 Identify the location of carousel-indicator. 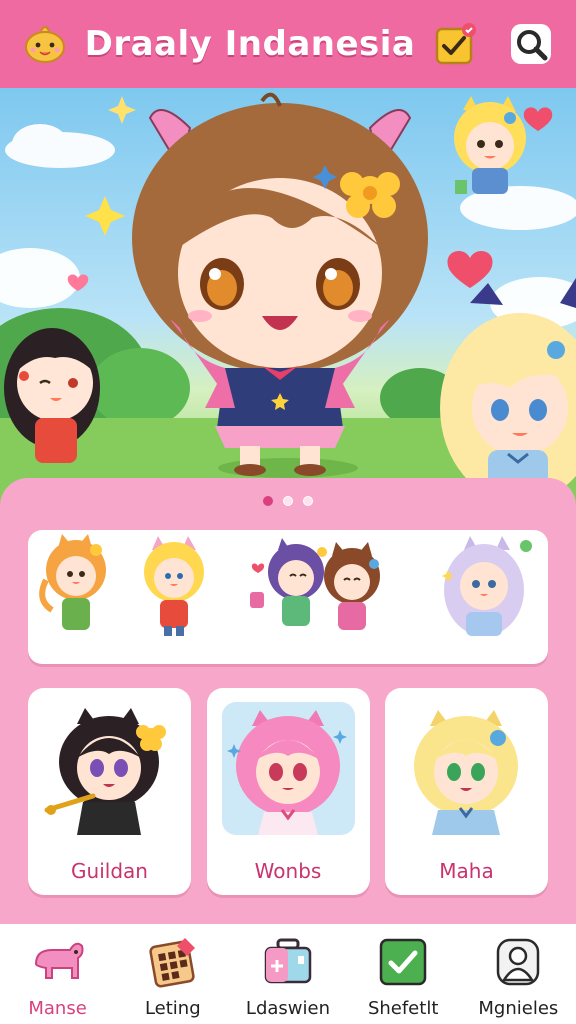
(288, 501).